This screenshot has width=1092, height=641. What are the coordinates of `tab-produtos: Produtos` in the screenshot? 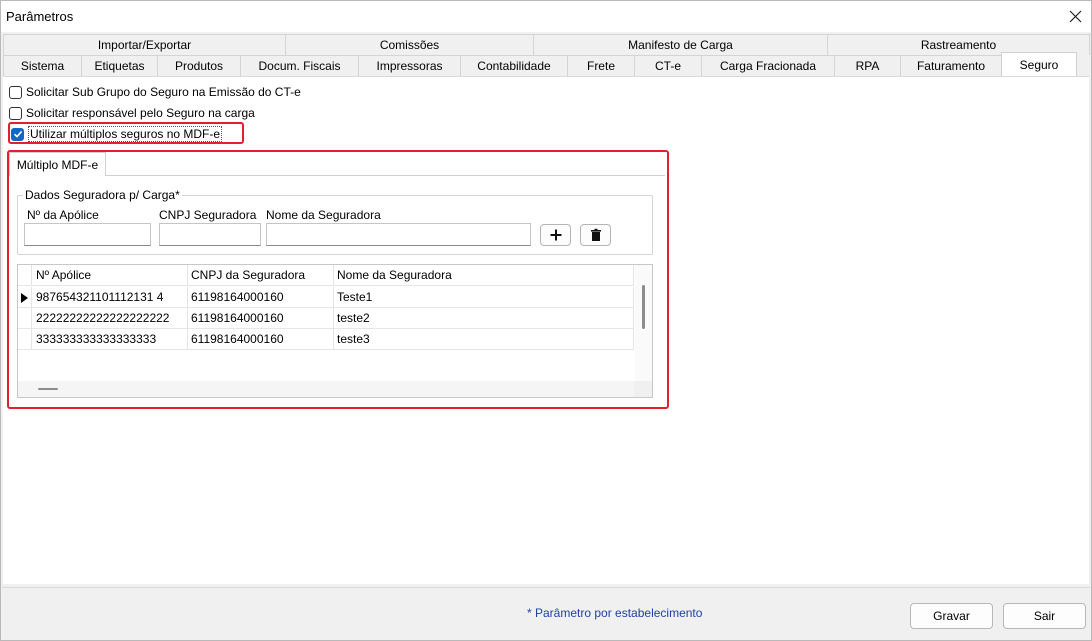 It's located at (199, 65).